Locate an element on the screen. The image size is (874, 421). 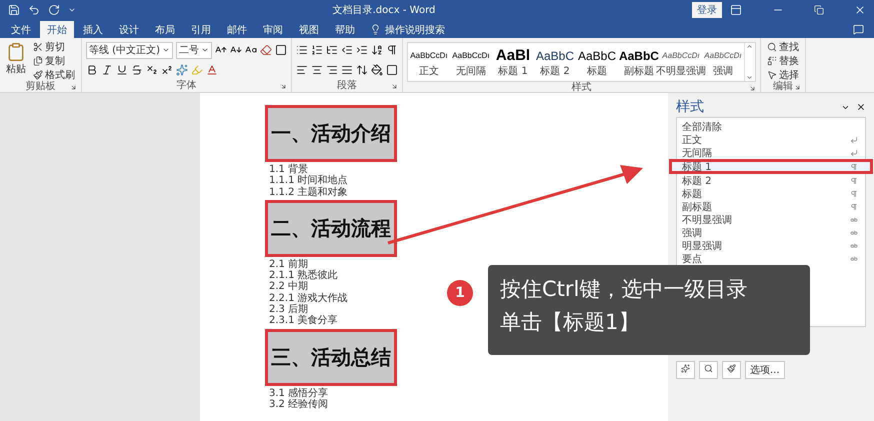
align-left-icon is located at coordinates (302, 70).